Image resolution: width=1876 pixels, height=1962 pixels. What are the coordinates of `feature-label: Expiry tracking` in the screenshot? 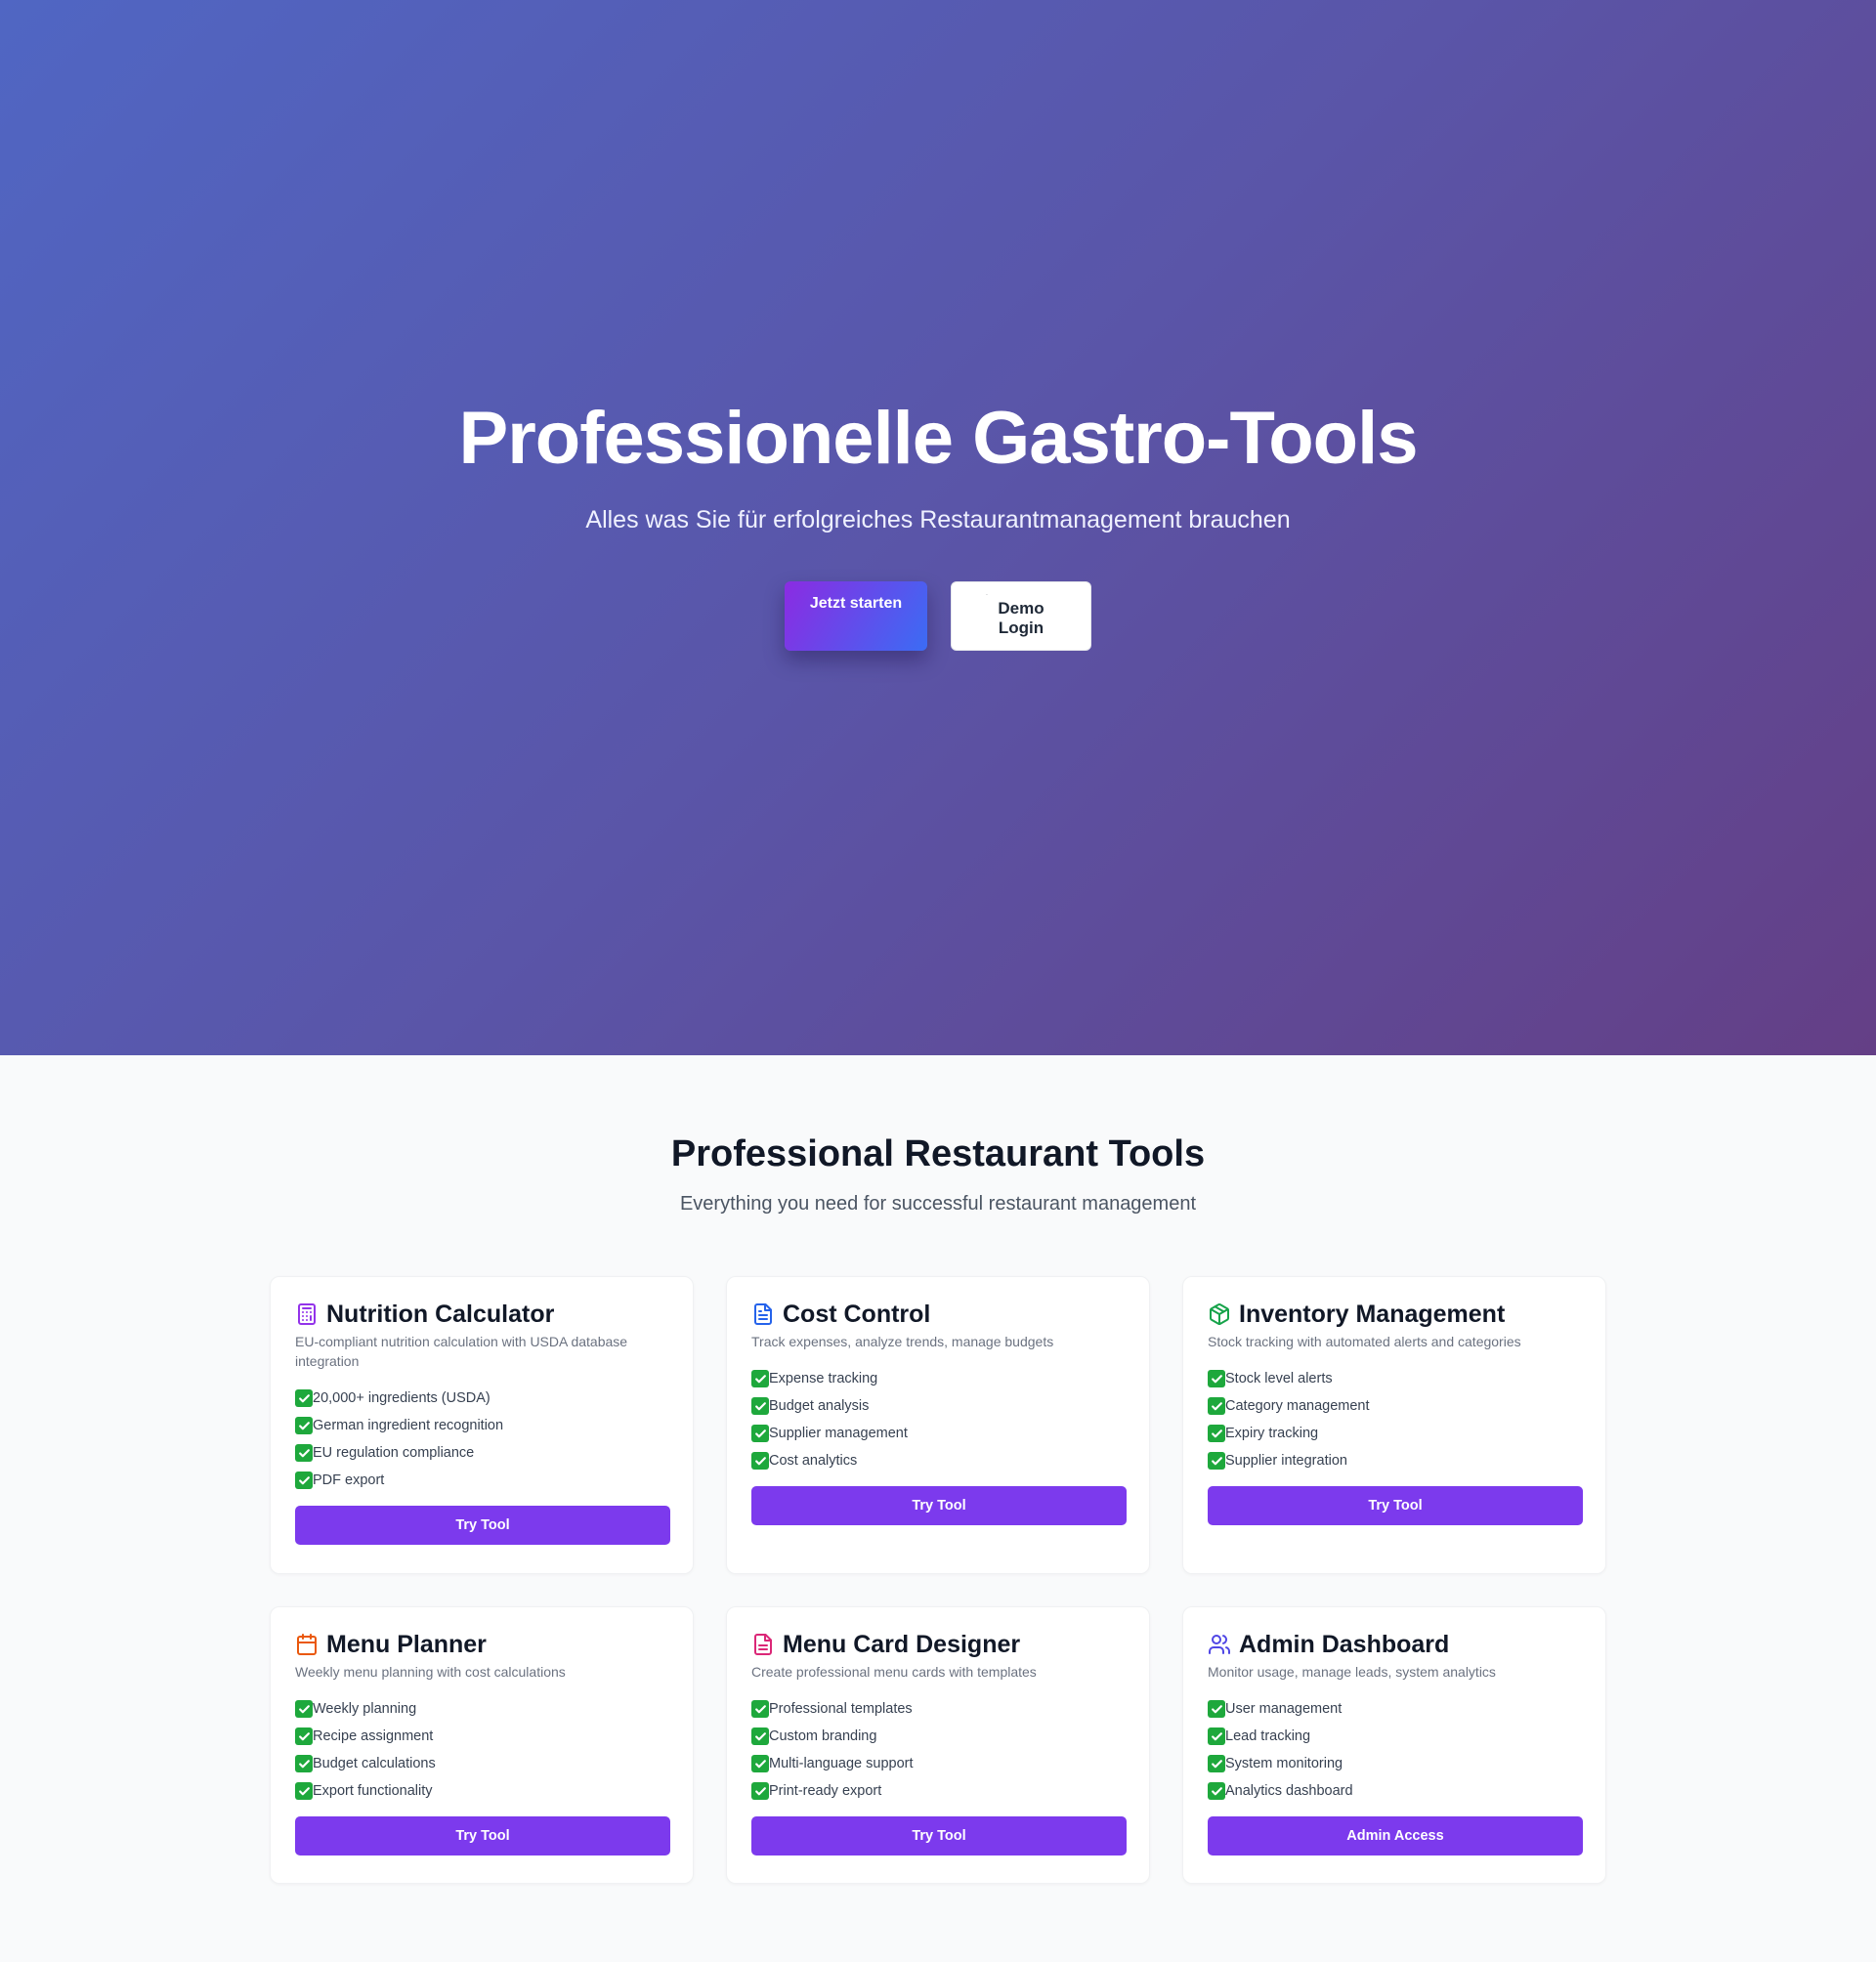 It's located at (1272, 1434).